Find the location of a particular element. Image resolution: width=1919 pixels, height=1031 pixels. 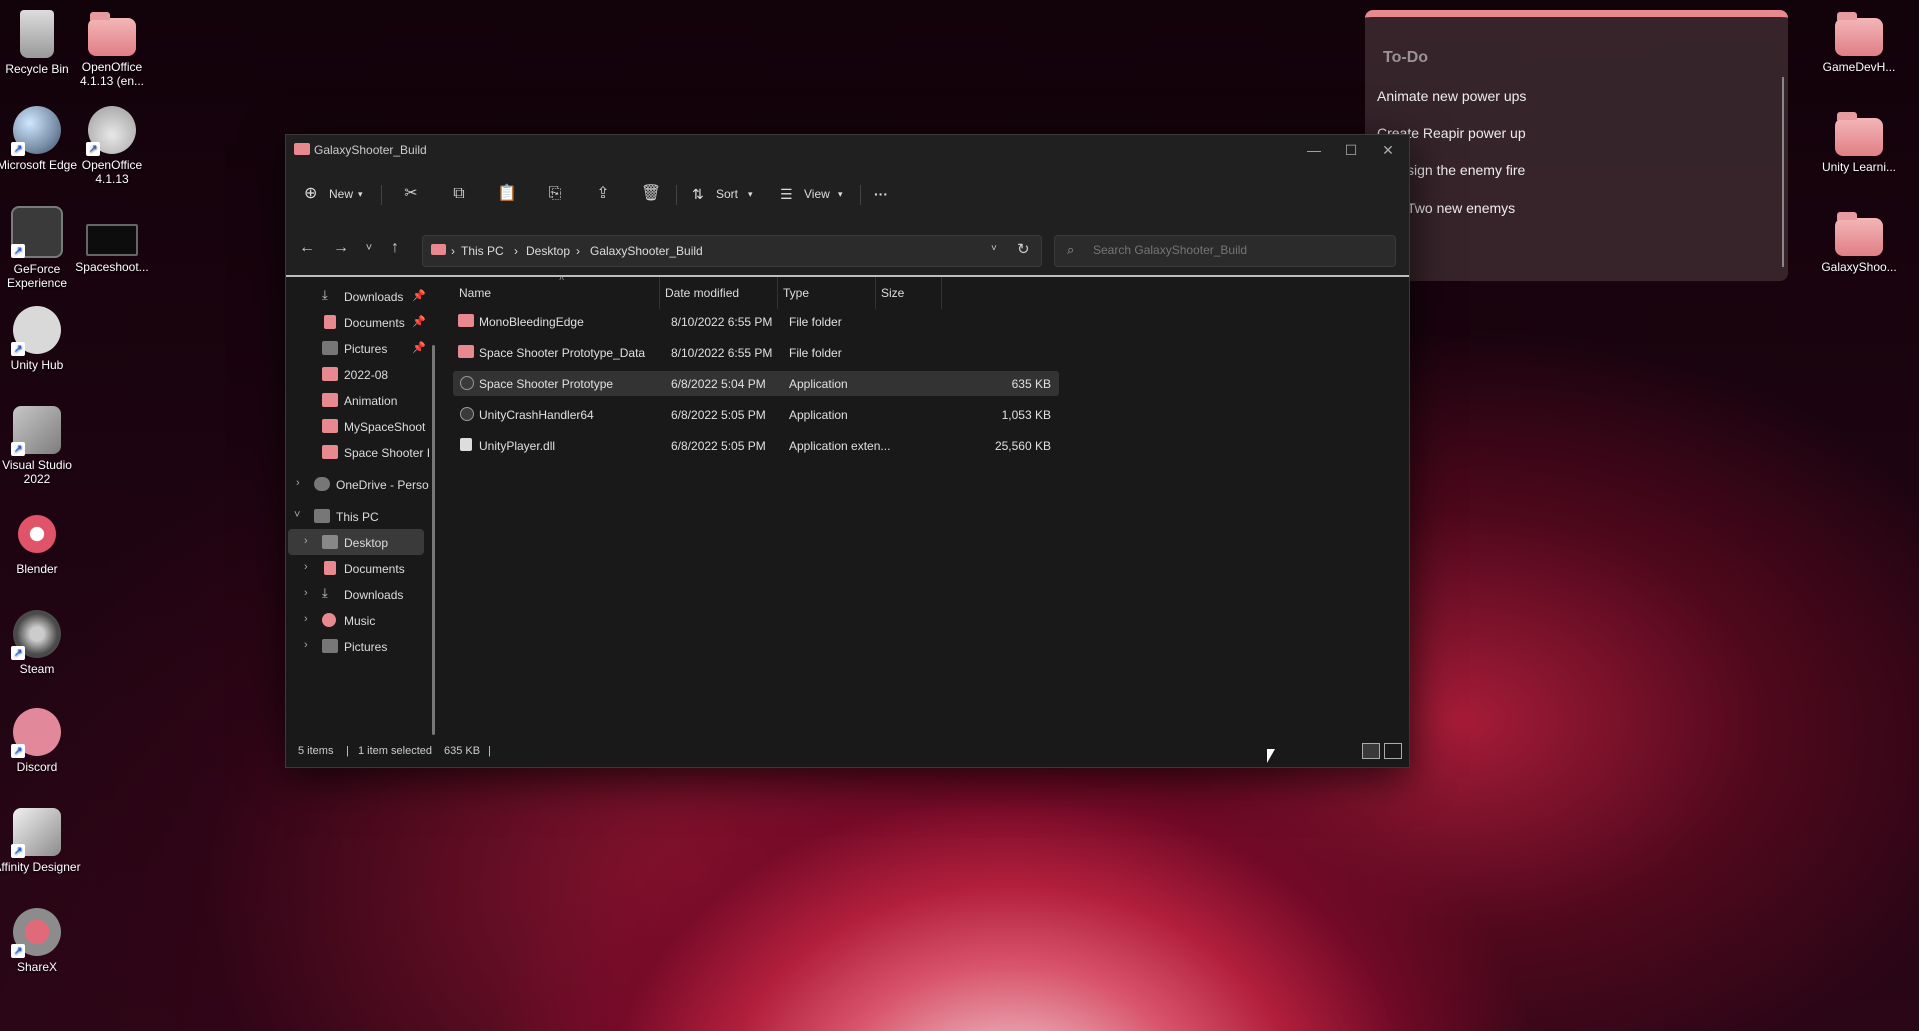

desktop-icon-unity-hub: ↗ Unity Hub is located at coordinates (42, 339).